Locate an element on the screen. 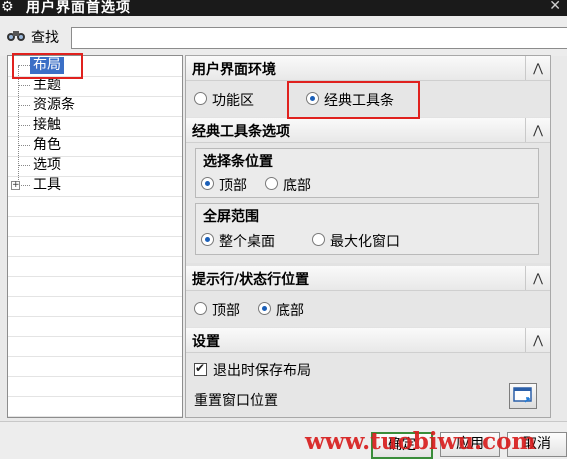  section-title: 设置 is located at coordinates (206, 342).